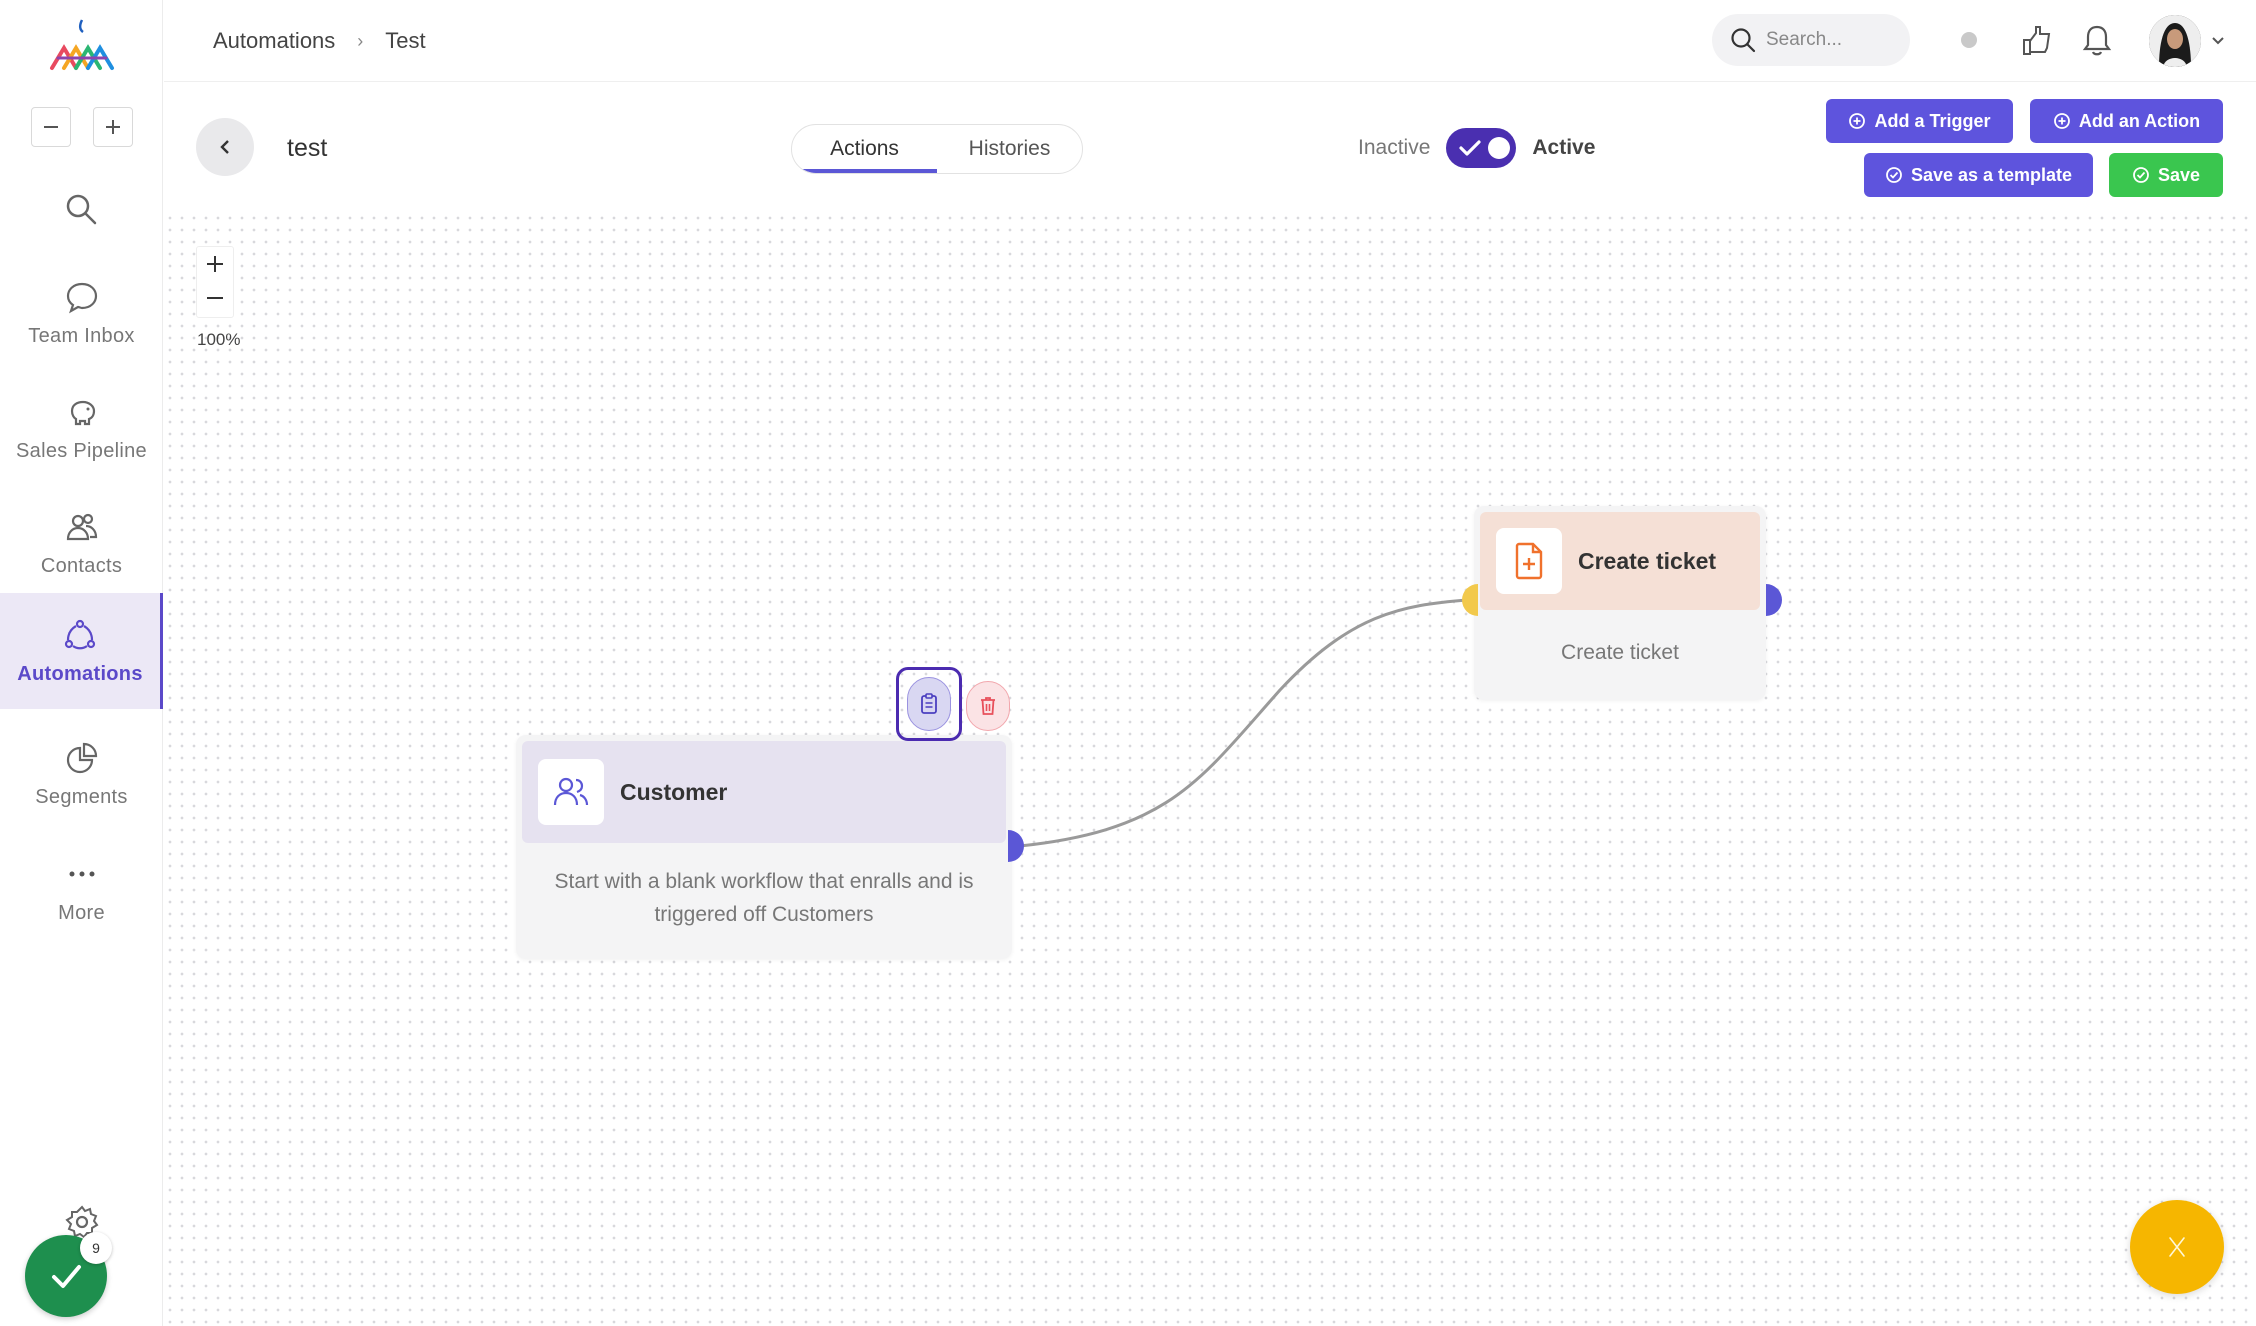 The width and height of the screenshot is (2256, 1326). I want to click on automation-cycle-icon, so click(80, 634).